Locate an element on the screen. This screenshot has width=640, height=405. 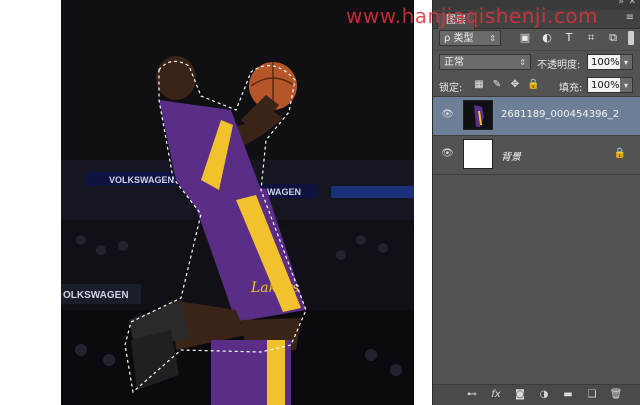
new-layer-icon: ❏ is located at coordinates (592, 395).